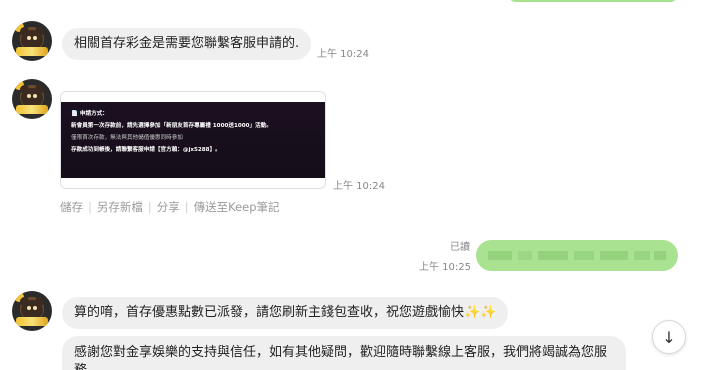 The image size is (702, 370). What do you see at coordinates (120, 207) in the screenshot?
I see `save-as-button: 另存新檔` at bounding box center [120, 207].